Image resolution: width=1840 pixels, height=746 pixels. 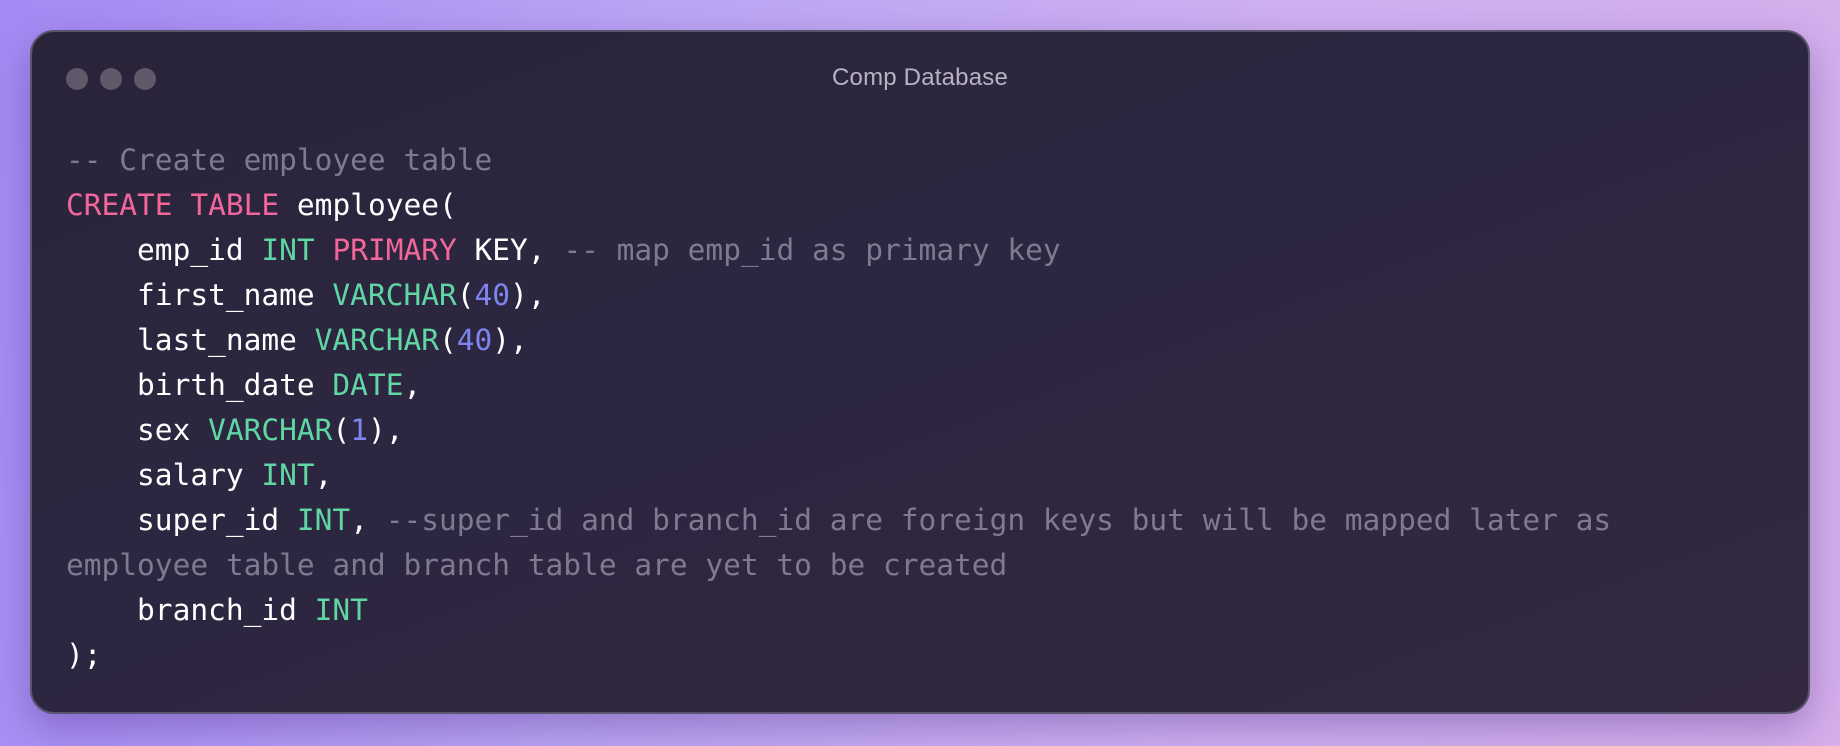 I want to click on code-line: CREATE TABLE employee(, so click(x=922, y=205).